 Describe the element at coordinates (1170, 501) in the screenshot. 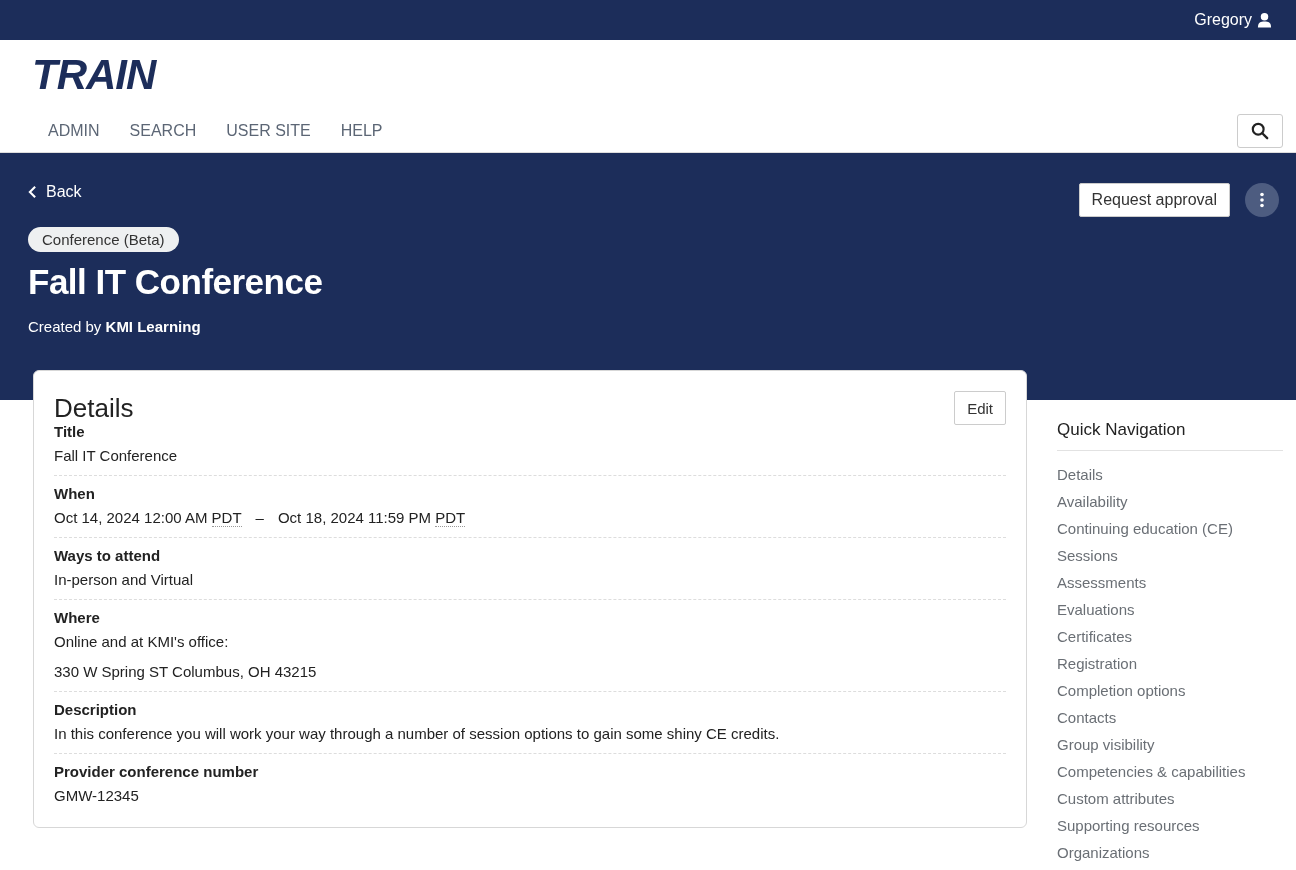

I see `quick-nav-link: Availability` at that location.